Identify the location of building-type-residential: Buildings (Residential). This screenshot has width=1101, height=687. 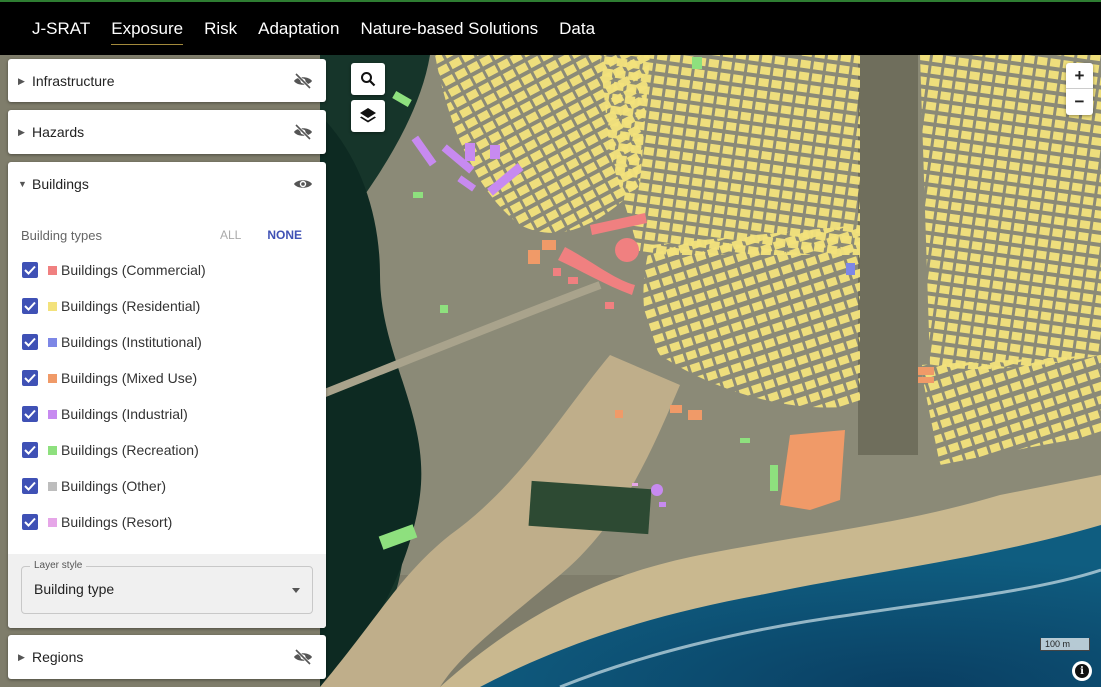
(167, 306).